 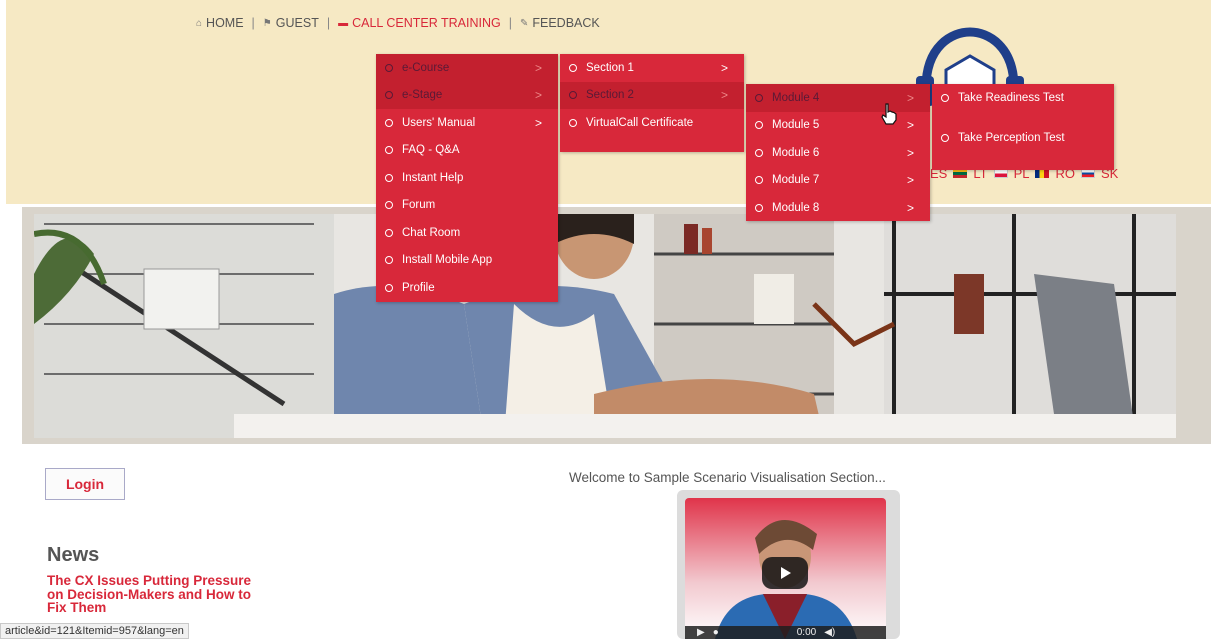 What do you see at coordinates (1087, 173) in the screenshot?
I see `flag-sk-icon` at bounding box center [1087, 173].